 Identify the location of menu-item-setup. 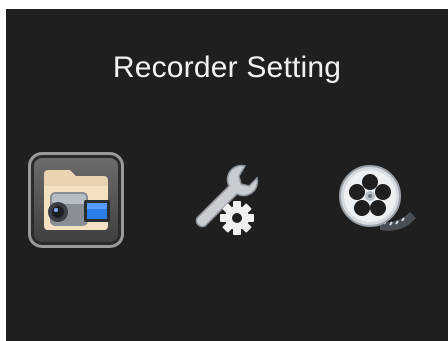
(223, 200).